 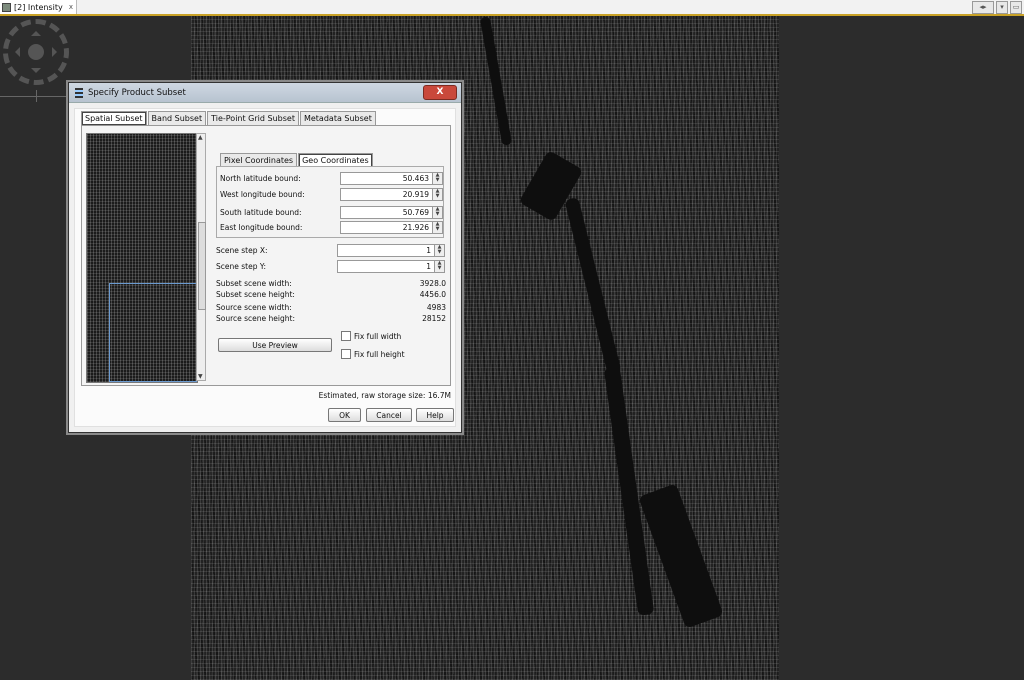 I want to click on subset-height-value: 4456.0, so click(x=432, y=294).